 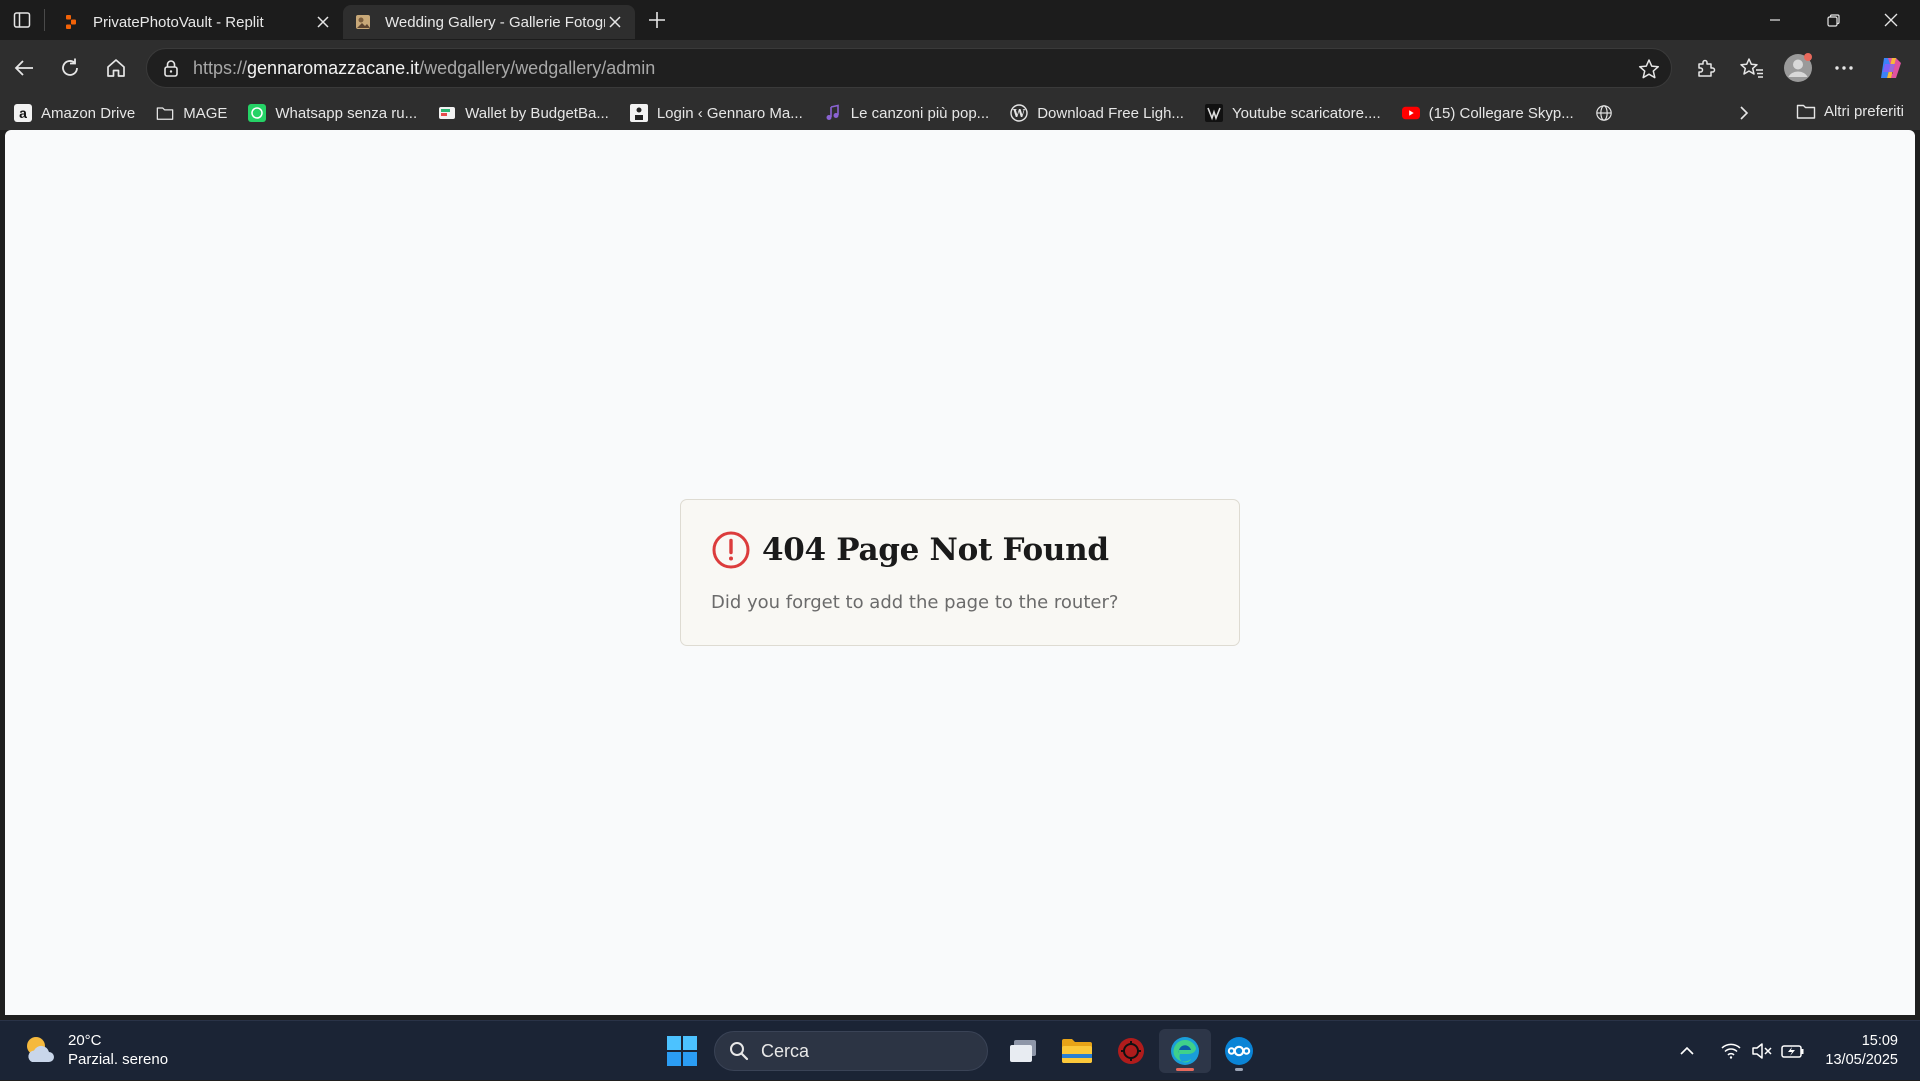 I want to click on puzzle-icon, so click(x=1707, y=68).